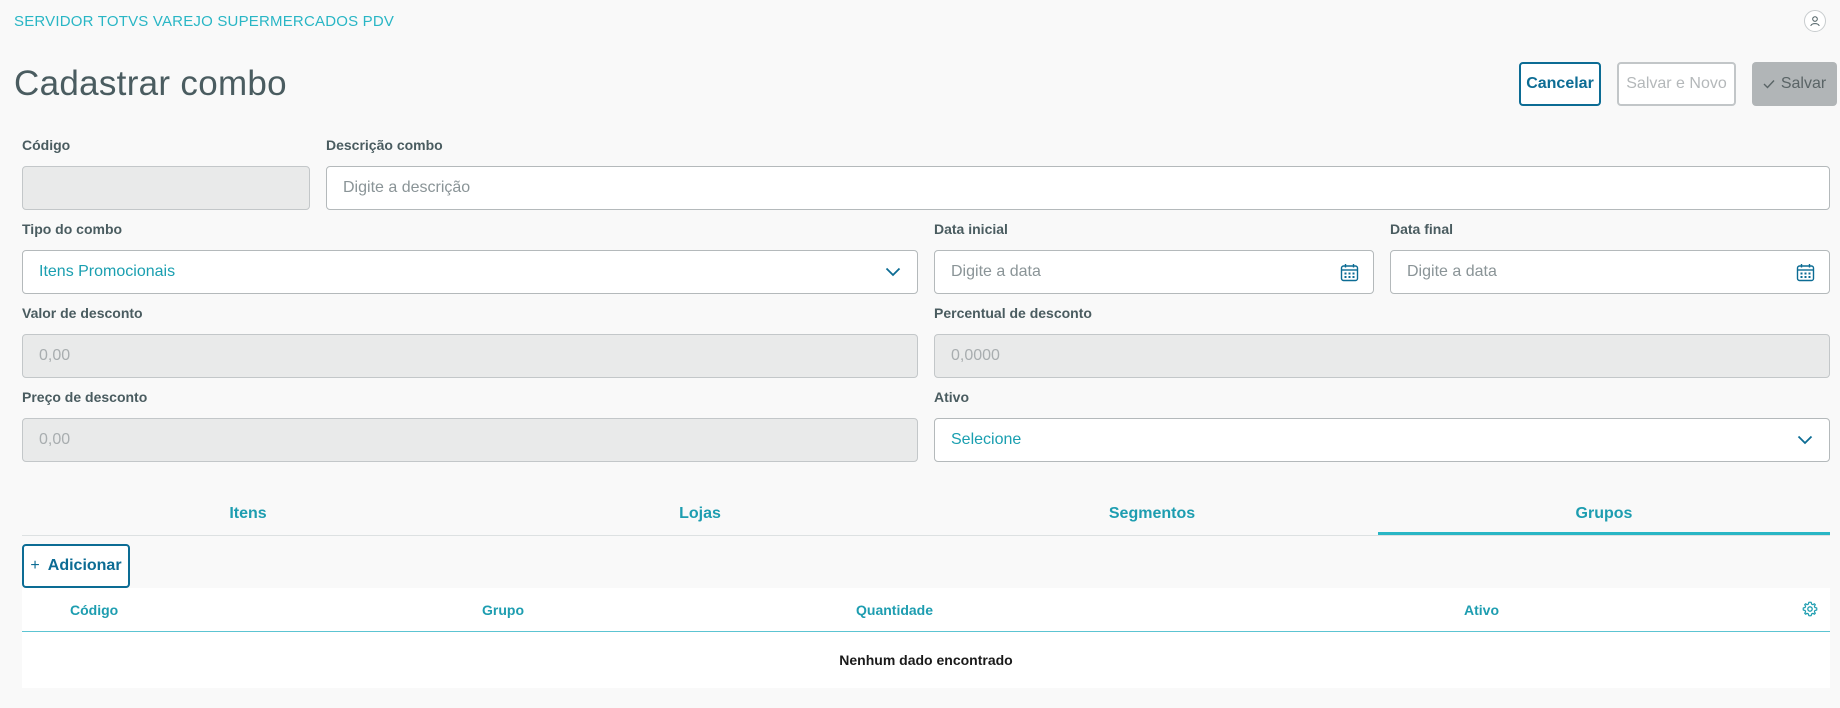 The width and height of the screenshot is (1840, 708). Describe the element at coordinates (166, 188) in the screenshot. I see `codigo-input` at that location.